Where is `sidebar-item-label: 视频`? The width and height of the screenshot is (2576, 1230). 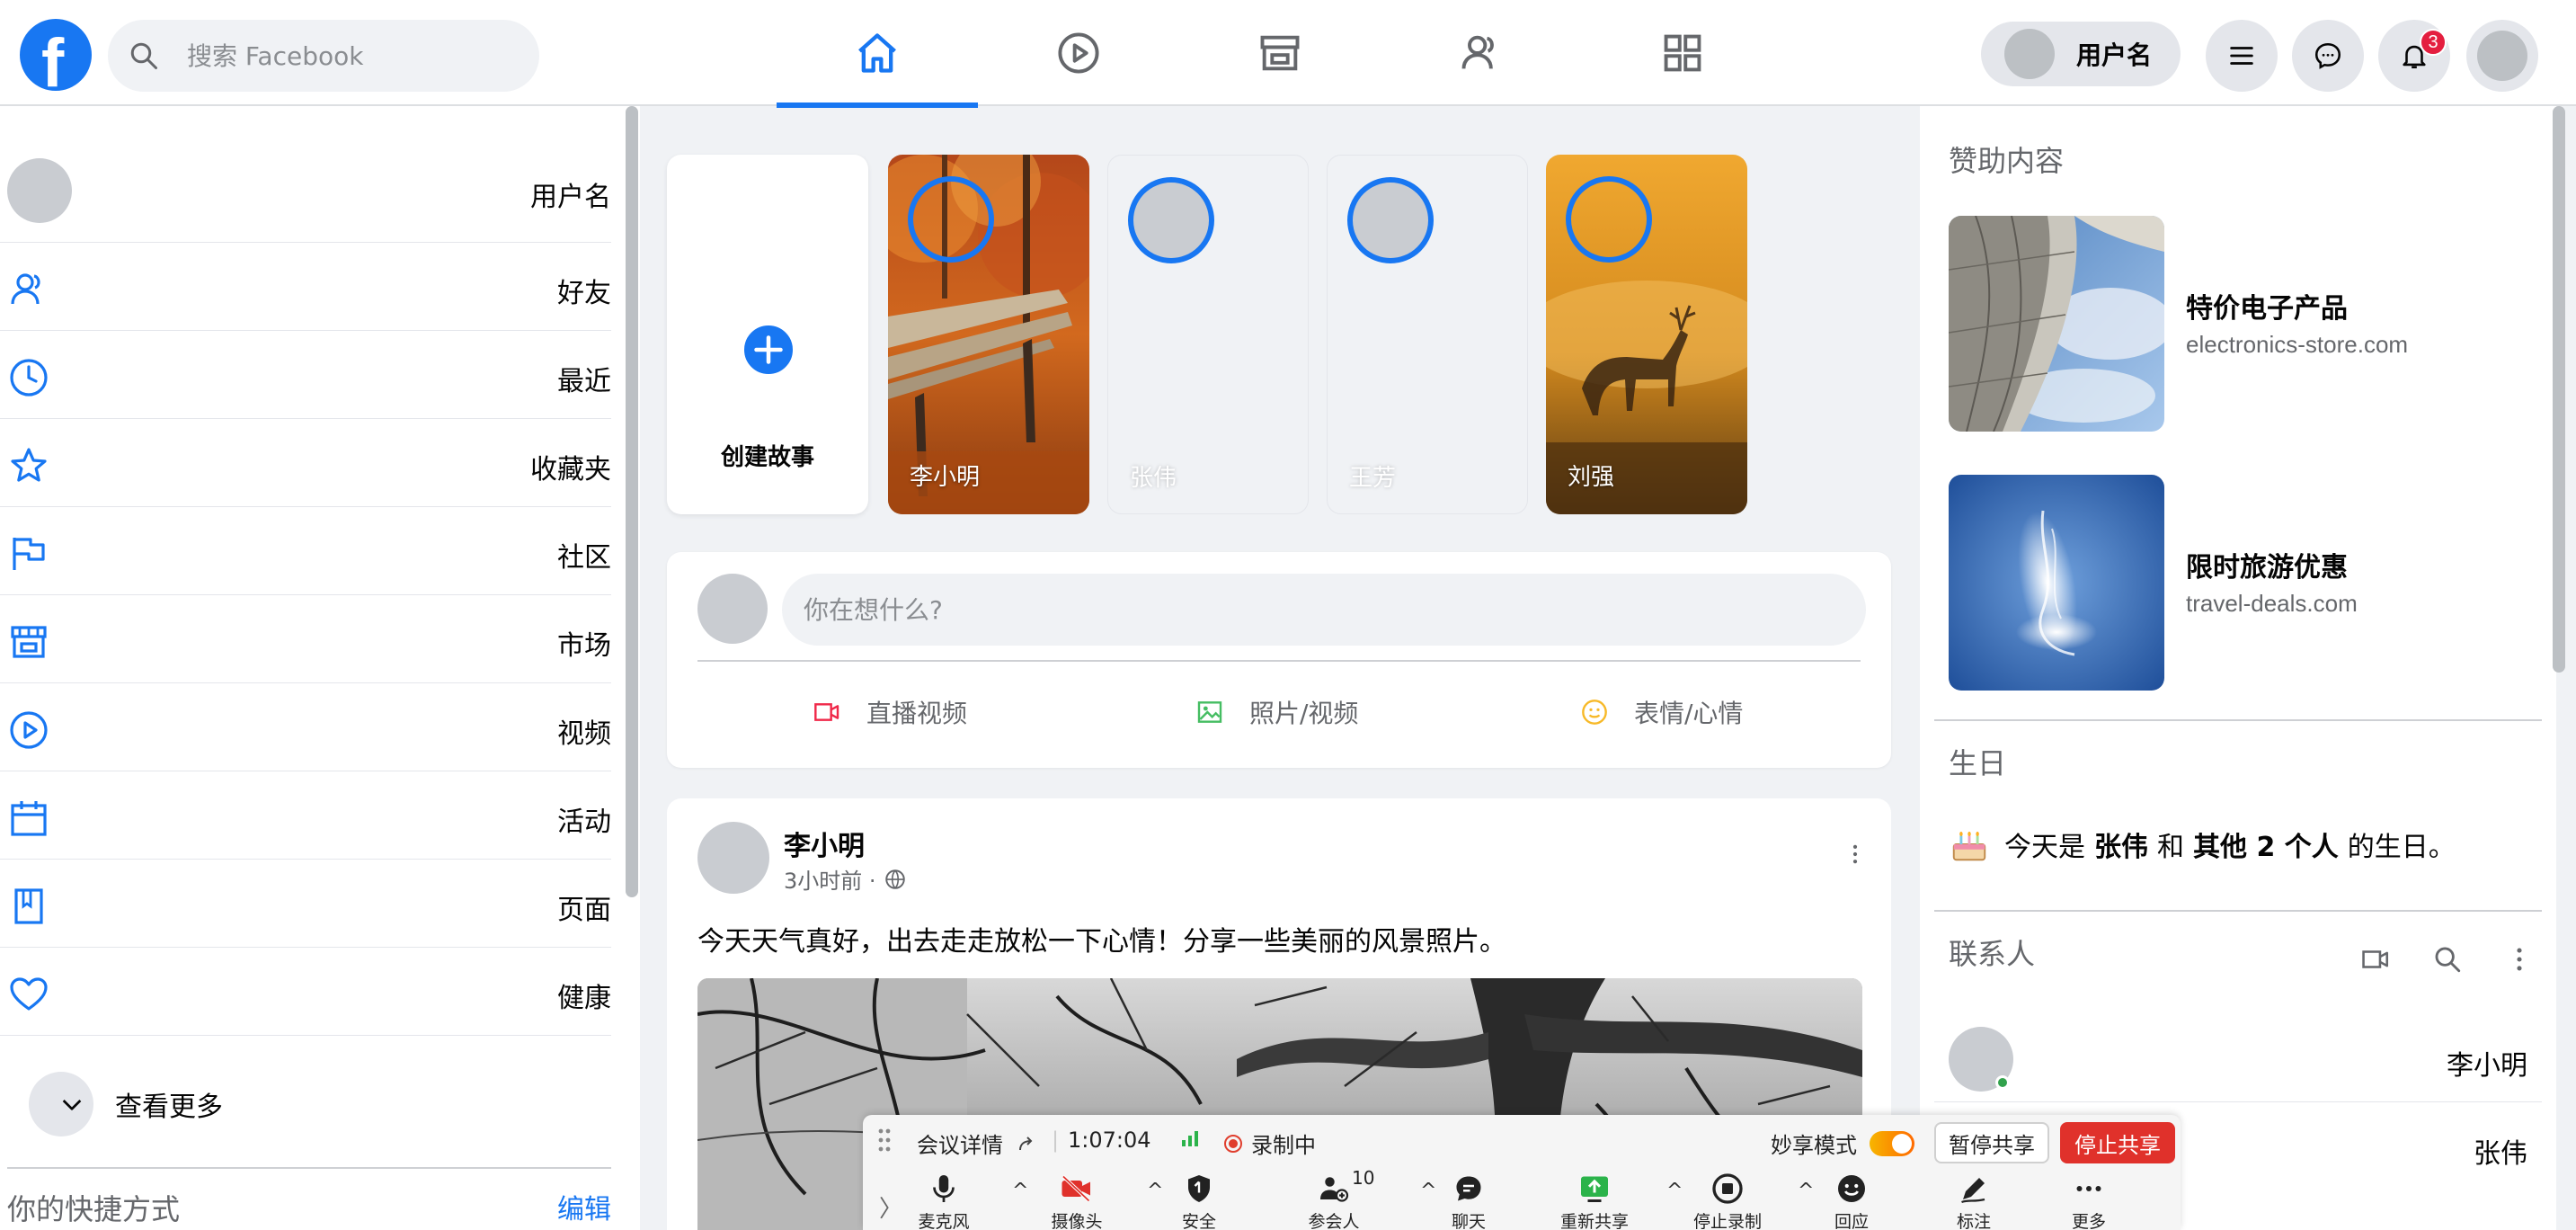
sidebar-item-label: 视频 is located at coordinates (584, 734).